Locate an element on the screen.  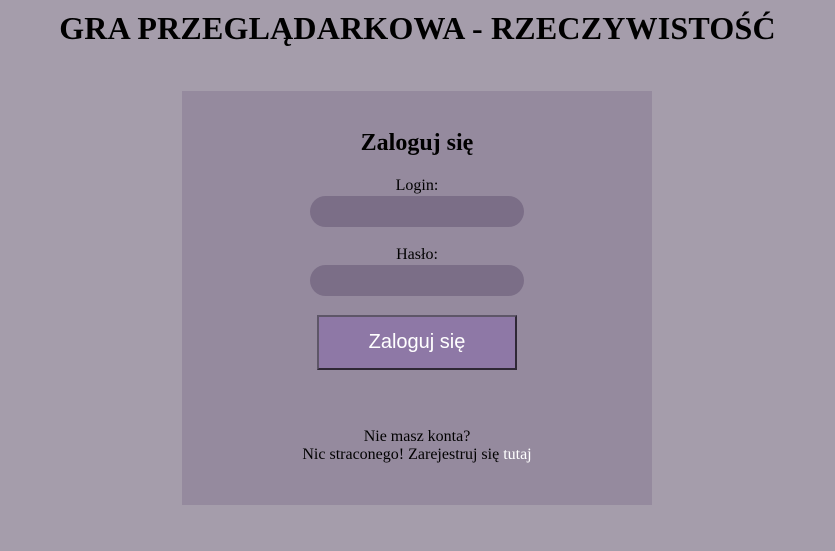
login-form-title: Zaloguj się is located at coordinates (417, 143).